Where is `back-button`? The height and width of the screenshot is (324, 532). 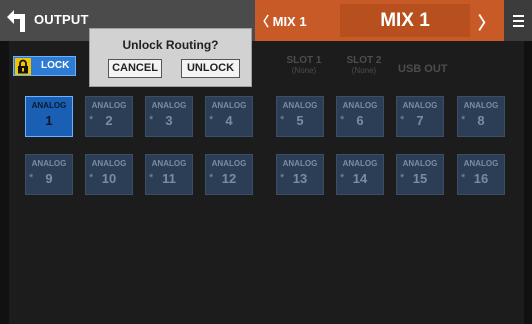 back-button is located at coordinates (17, 21).